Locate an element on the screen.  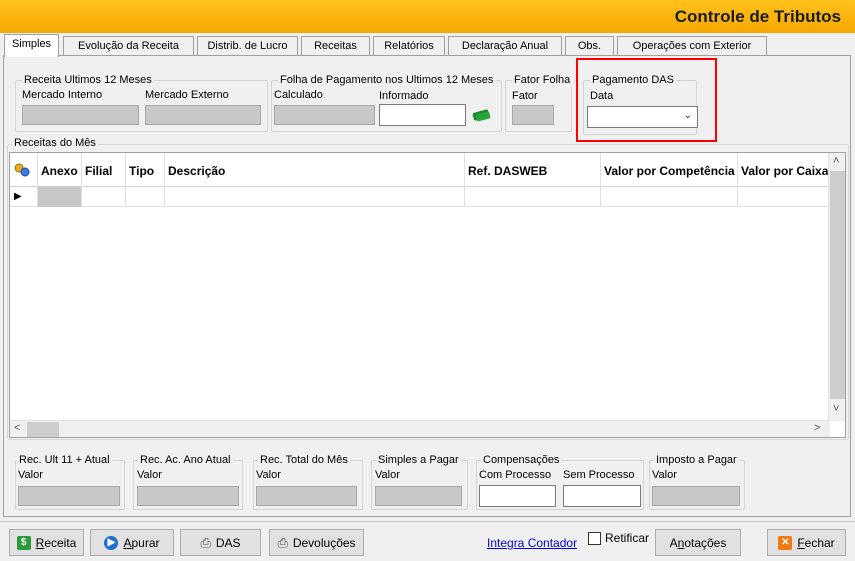
tab-operacoes-exterior: Operações com Exterior is located at coordinates (692, 46).